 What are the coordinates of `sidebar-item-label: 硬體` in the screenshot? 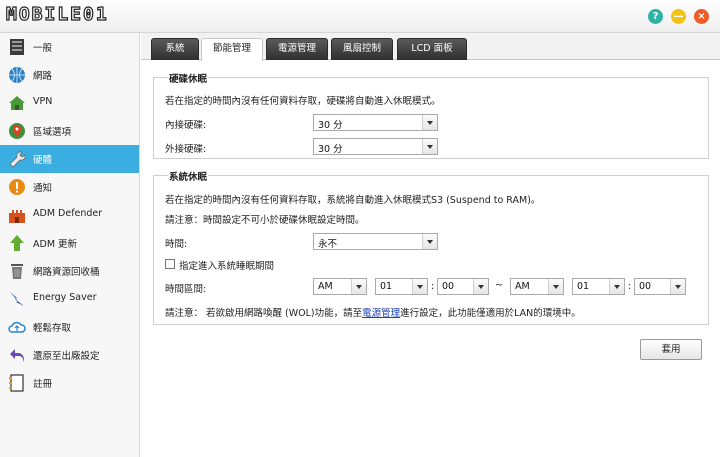 It's located at (43, 160).